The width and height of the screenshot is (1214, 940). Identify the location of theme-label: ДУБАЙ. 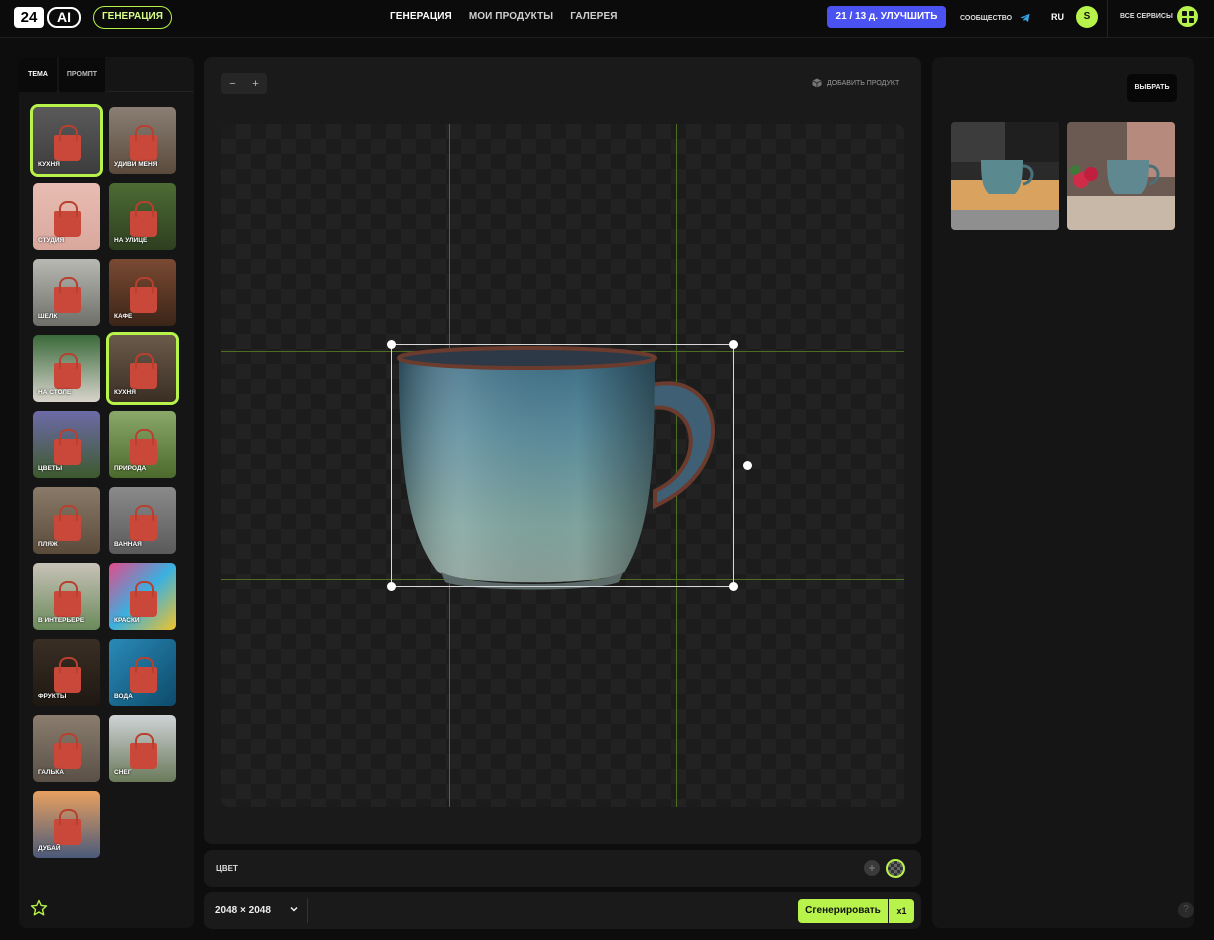
(49, 848).